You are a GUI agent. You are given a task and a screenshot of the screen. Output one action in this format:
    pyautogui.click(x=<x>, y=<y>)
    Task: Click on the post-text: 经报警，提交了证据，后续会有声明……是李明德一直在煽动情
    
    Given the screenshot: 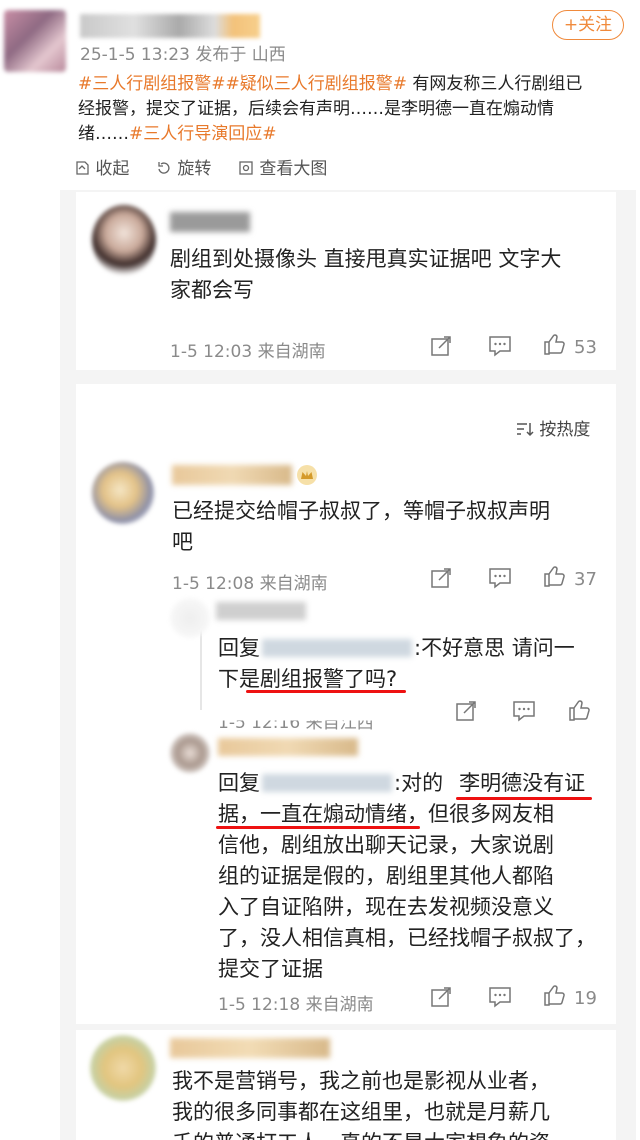 What is the action you would take?
    pyautogui.click(x=316, y=109)
    